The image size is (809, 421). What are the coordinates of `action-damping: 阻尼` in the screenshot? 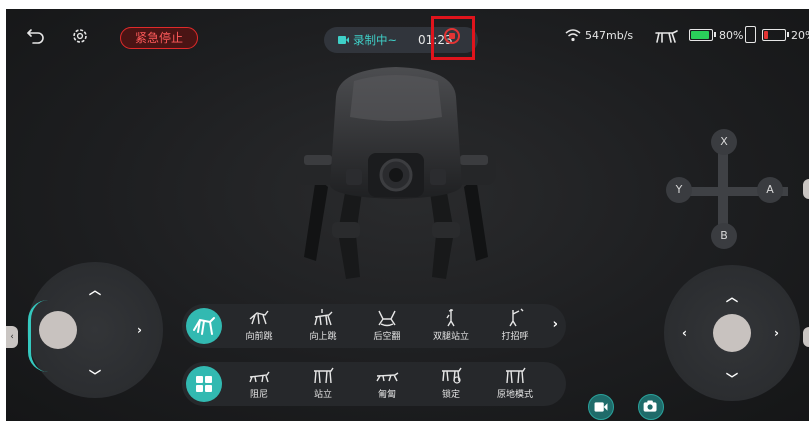 It's located at (259, 384).